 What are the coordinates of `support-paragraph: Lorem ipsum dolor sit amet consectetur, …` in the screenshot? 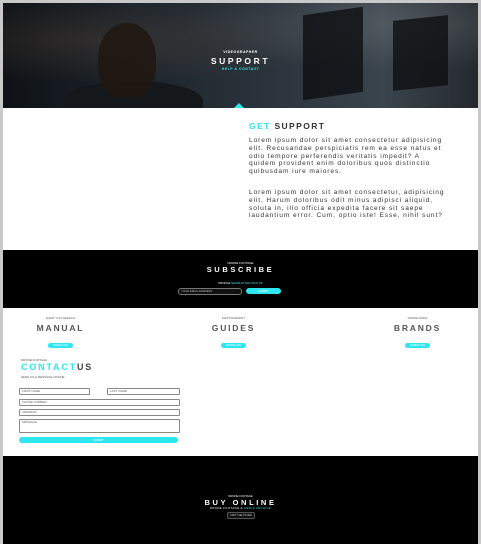 It's located at (347, 204).